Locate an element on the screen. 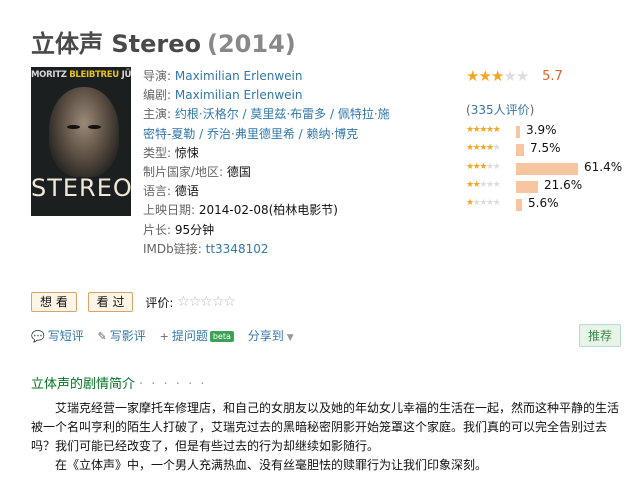 The width and height of the screenshot is (643, 494). action-links: 💬 写短评 ✎ 写影评 + 提问题 beta 分享到 ▼ 推荐 is located at coordinates (326, 335).